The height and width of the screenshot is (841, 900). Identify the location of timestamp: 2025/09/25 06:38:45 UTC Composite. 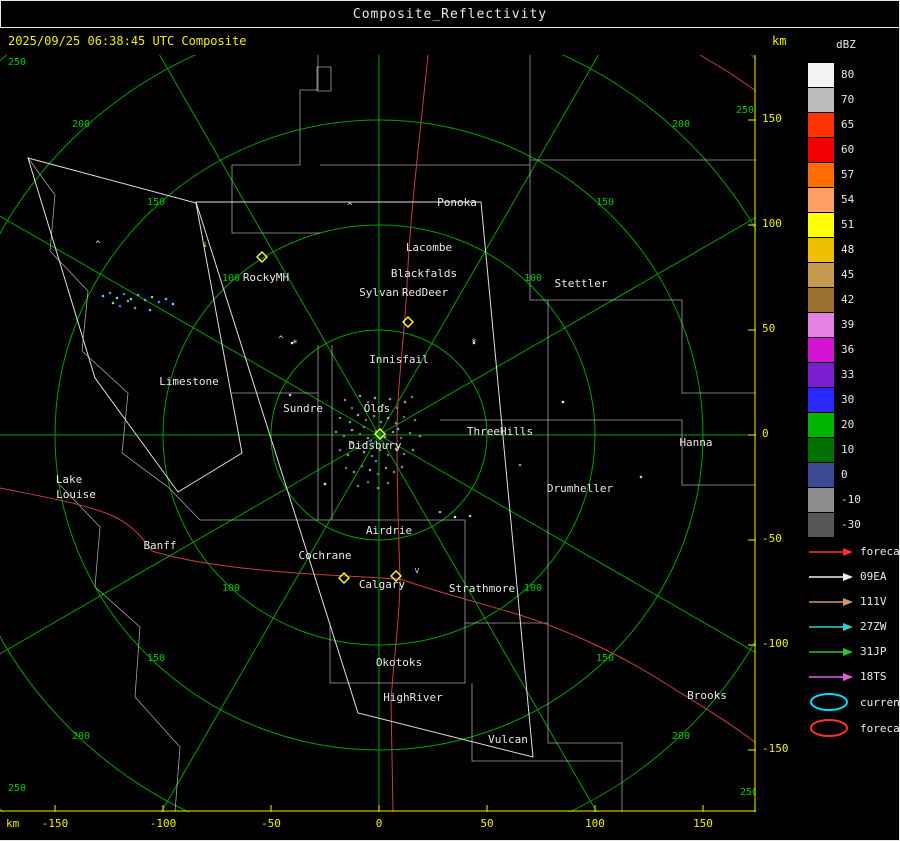
(127, 41).